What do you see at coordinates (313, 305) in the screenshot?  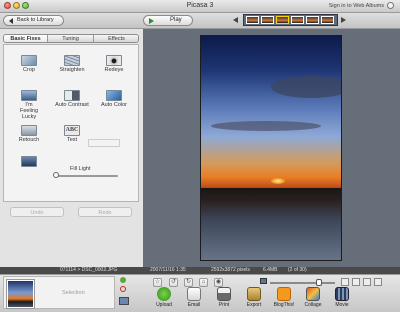 I see `collage-label: Collage` at bounding box center [313, 305].